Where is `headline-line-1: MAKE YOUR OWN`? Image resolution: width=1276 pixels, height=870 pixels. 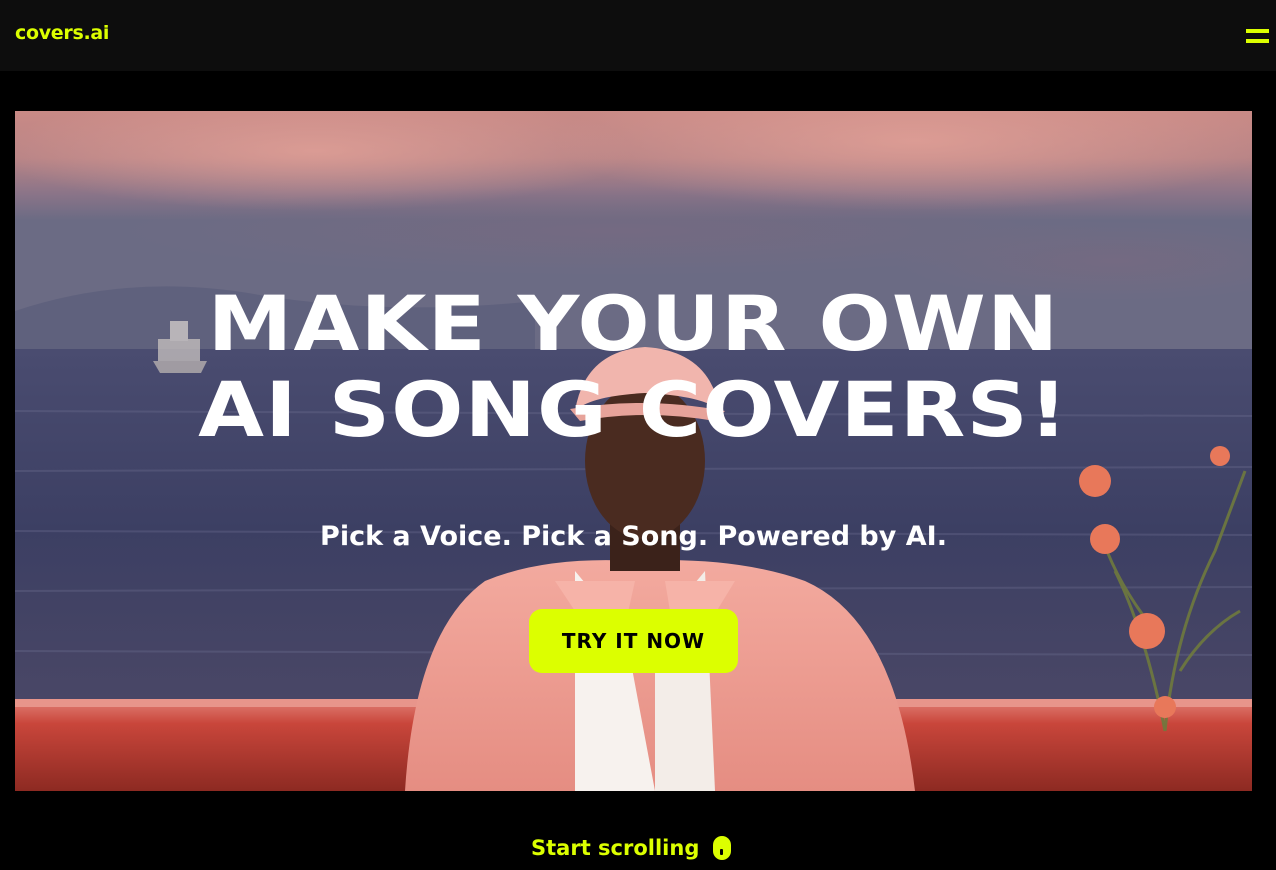 headline-line-1: MAKE YOUR OWN is located at coordinates (633, 323).